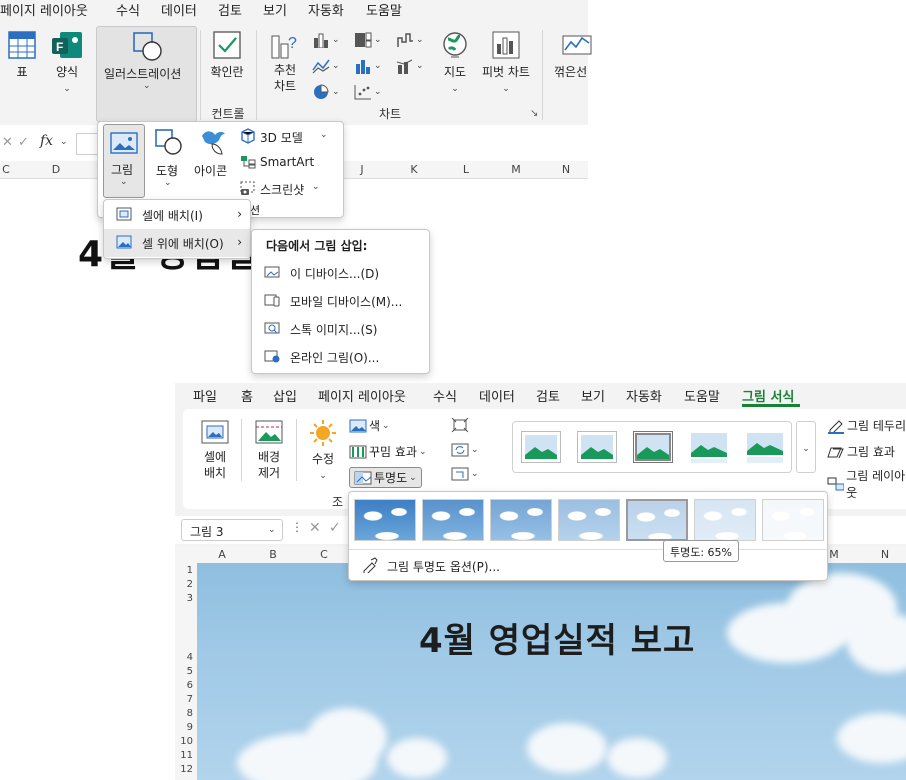 Image resolution: width=906 pixels, height=780 pixels. What do you see at coordinates (340, 273) in the screenshot?
I see `this-device-item: 이 디바이스...(D)` at bounding box center [340, 273].